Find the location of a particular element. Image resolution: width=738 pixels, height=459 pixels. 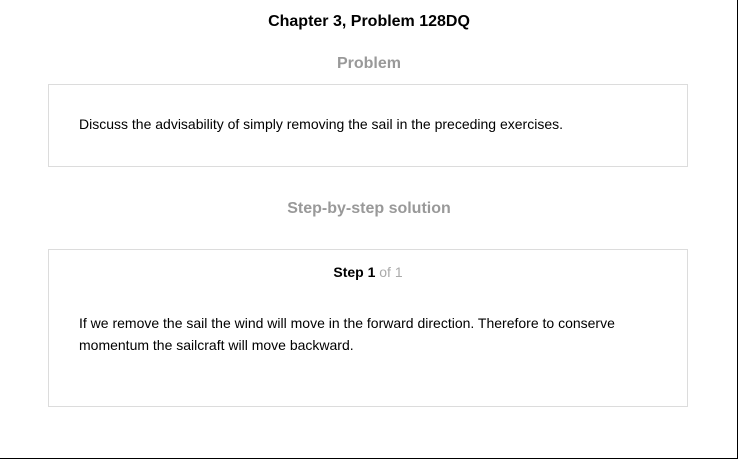

problem-heading: Problem is located at coordinates (368, 63).